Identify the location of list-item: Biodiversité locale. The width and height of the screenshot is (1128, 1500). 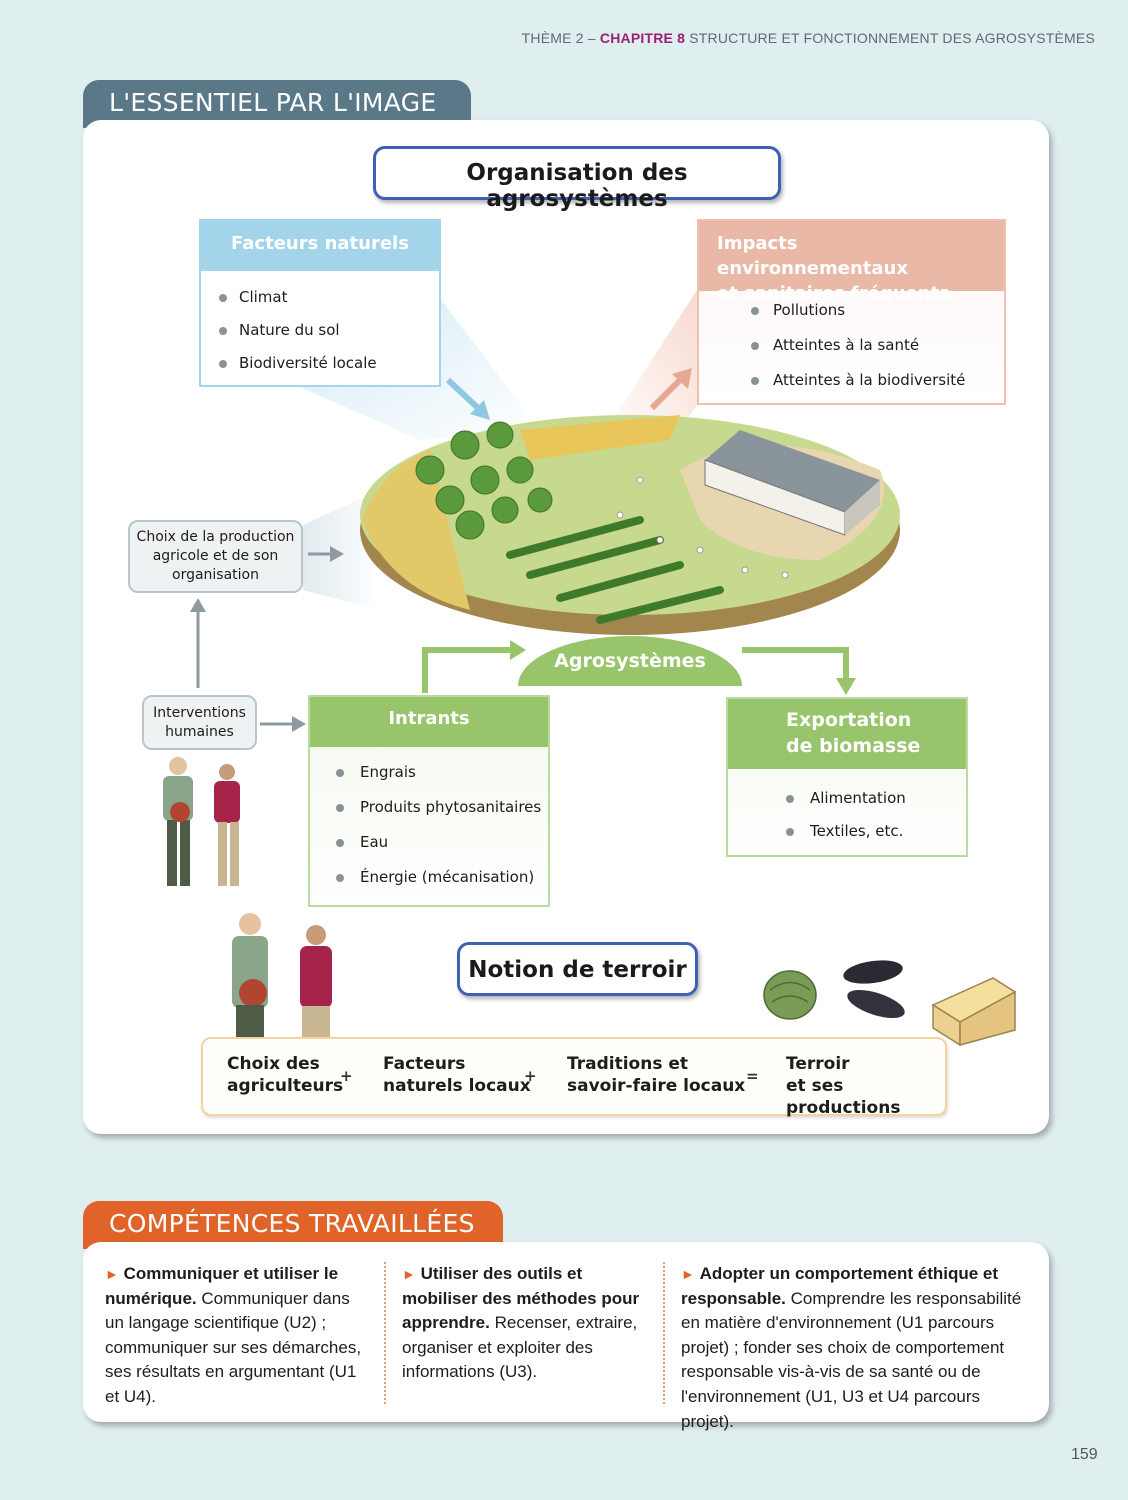
(320, 363).